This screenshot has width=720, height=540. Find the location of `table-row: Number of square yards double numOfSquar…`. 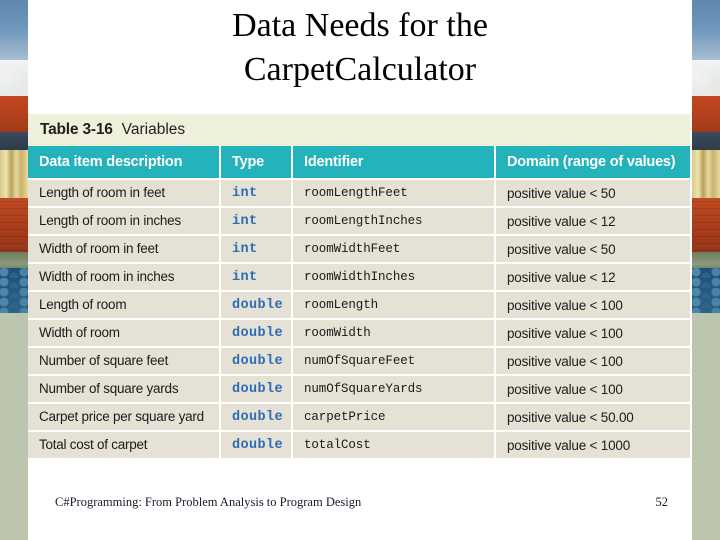

table-row: Number of square yards double numOfSquar… is located at coordinates (359, 388).